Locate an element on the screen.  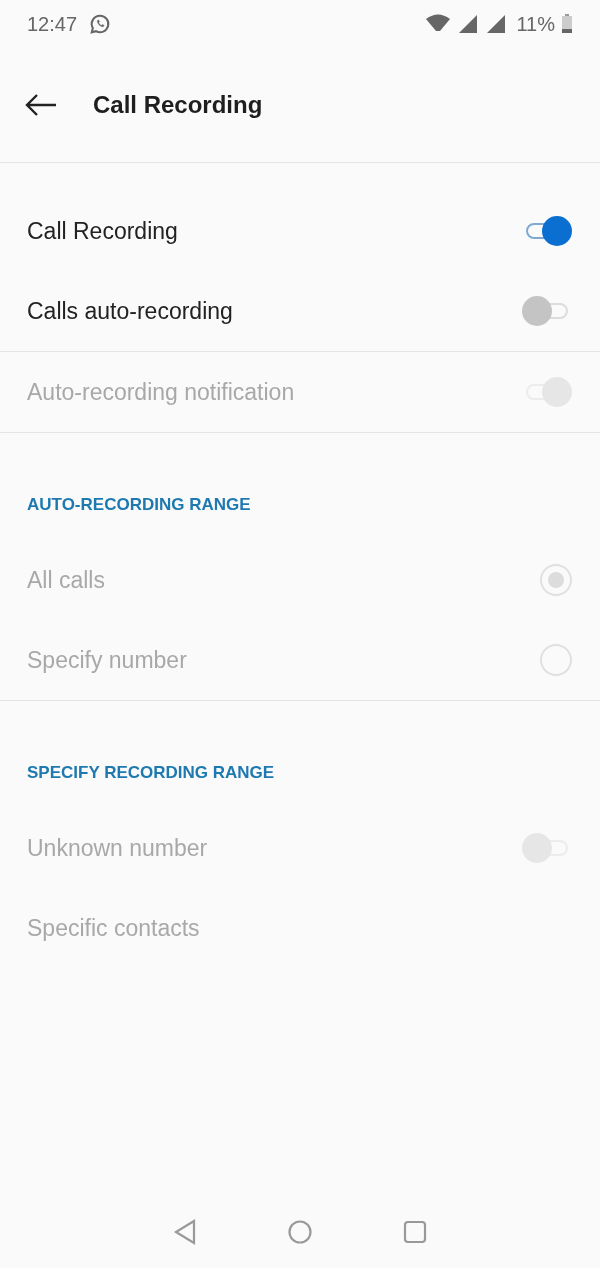
setting-label: Call Recording is located at coordinates (103, 231).